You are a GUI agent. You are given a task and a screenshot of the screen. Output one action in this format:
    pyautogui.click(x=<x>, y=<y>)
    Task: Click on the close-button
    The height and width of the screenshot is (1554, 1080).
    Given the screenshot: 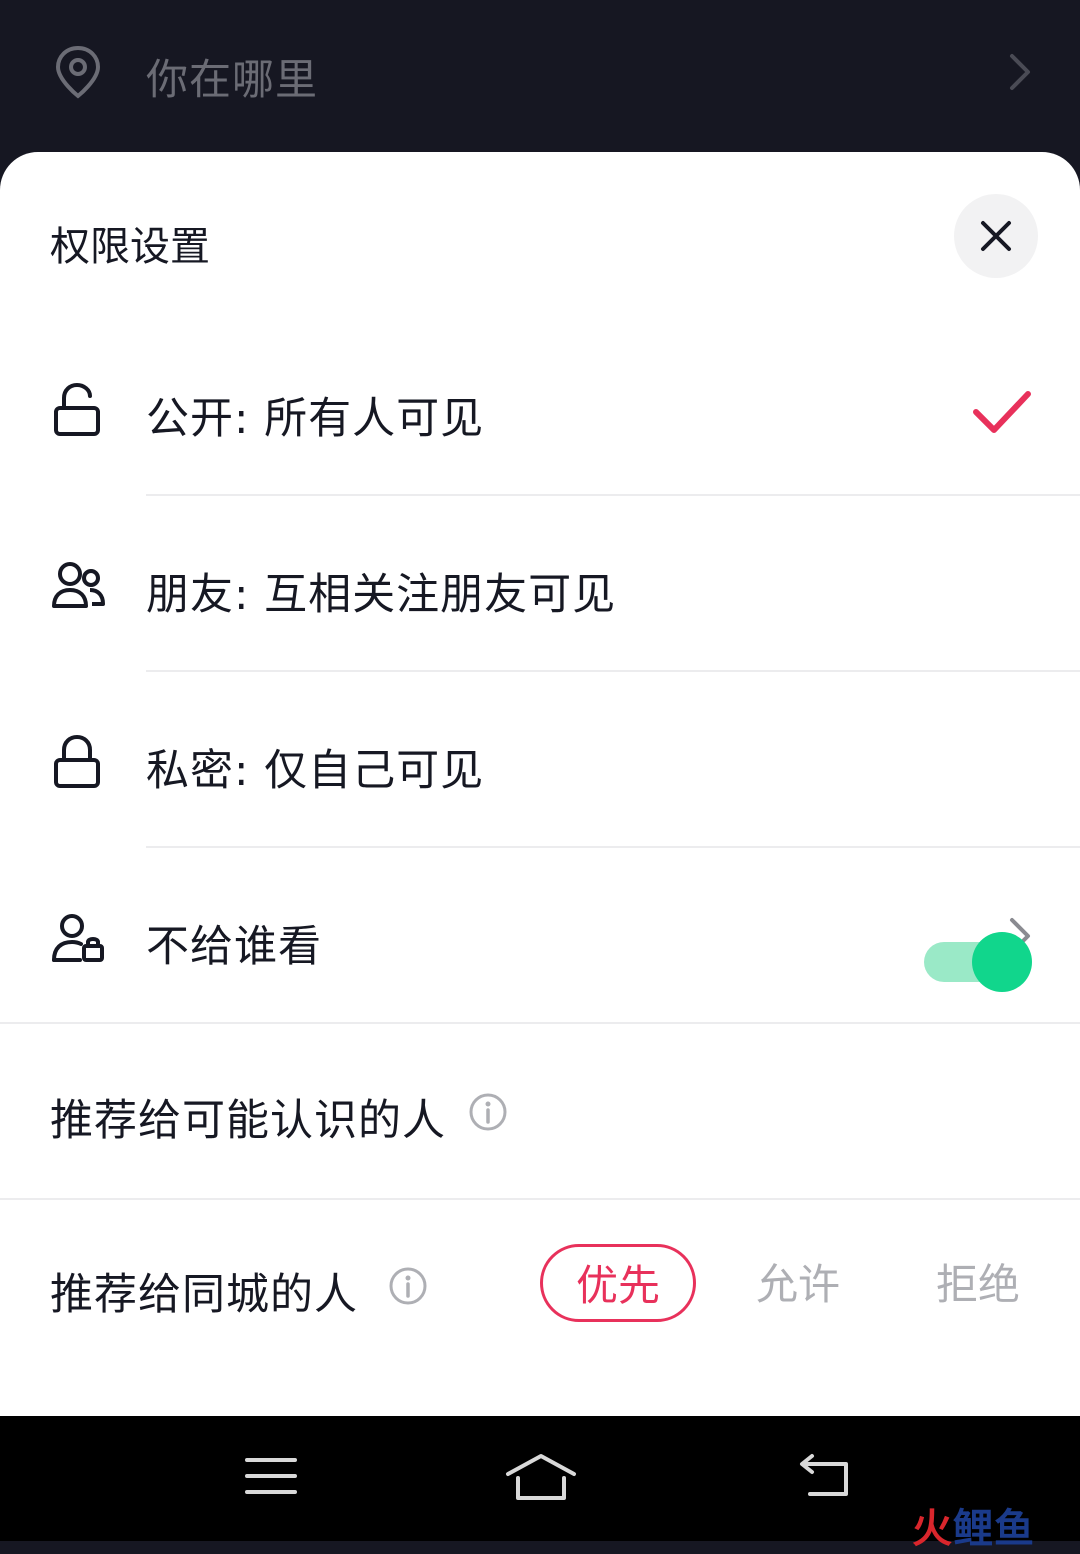 What is the action you would take?
    pyautogui.click(x=996, y=236)
    